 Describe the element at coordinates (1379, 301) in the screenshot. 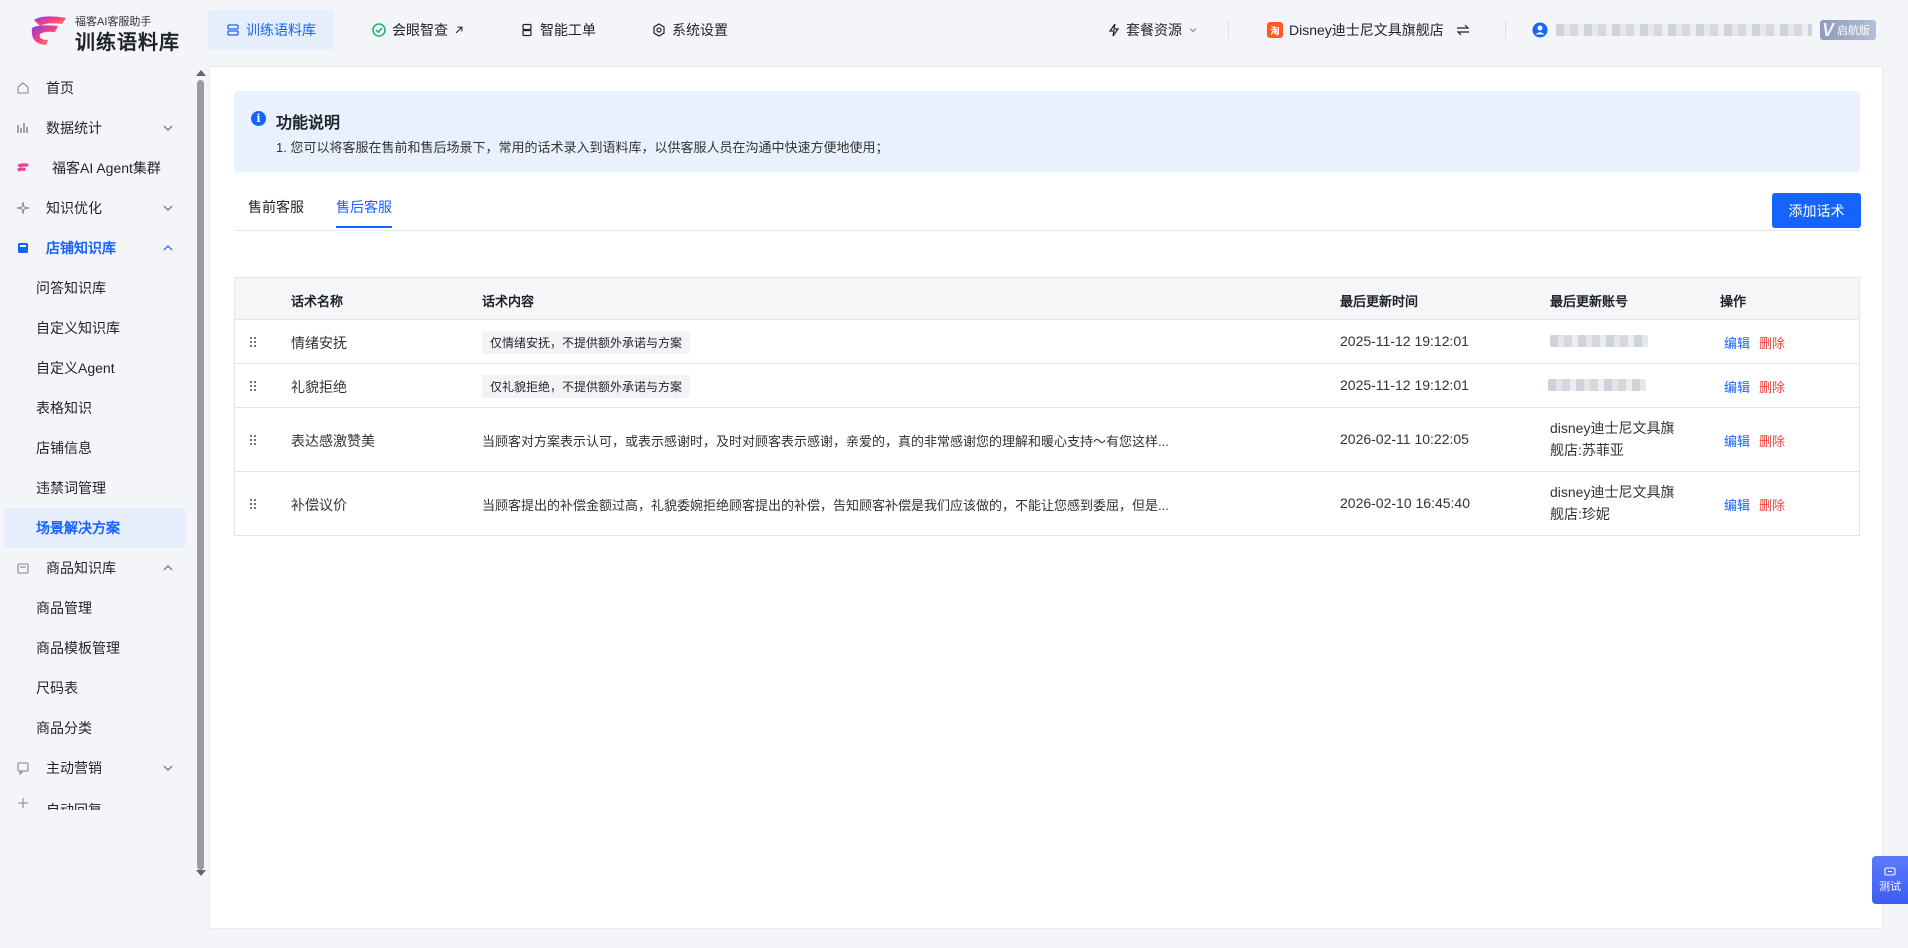

I see `header-time: 最后更新时间` at that location.